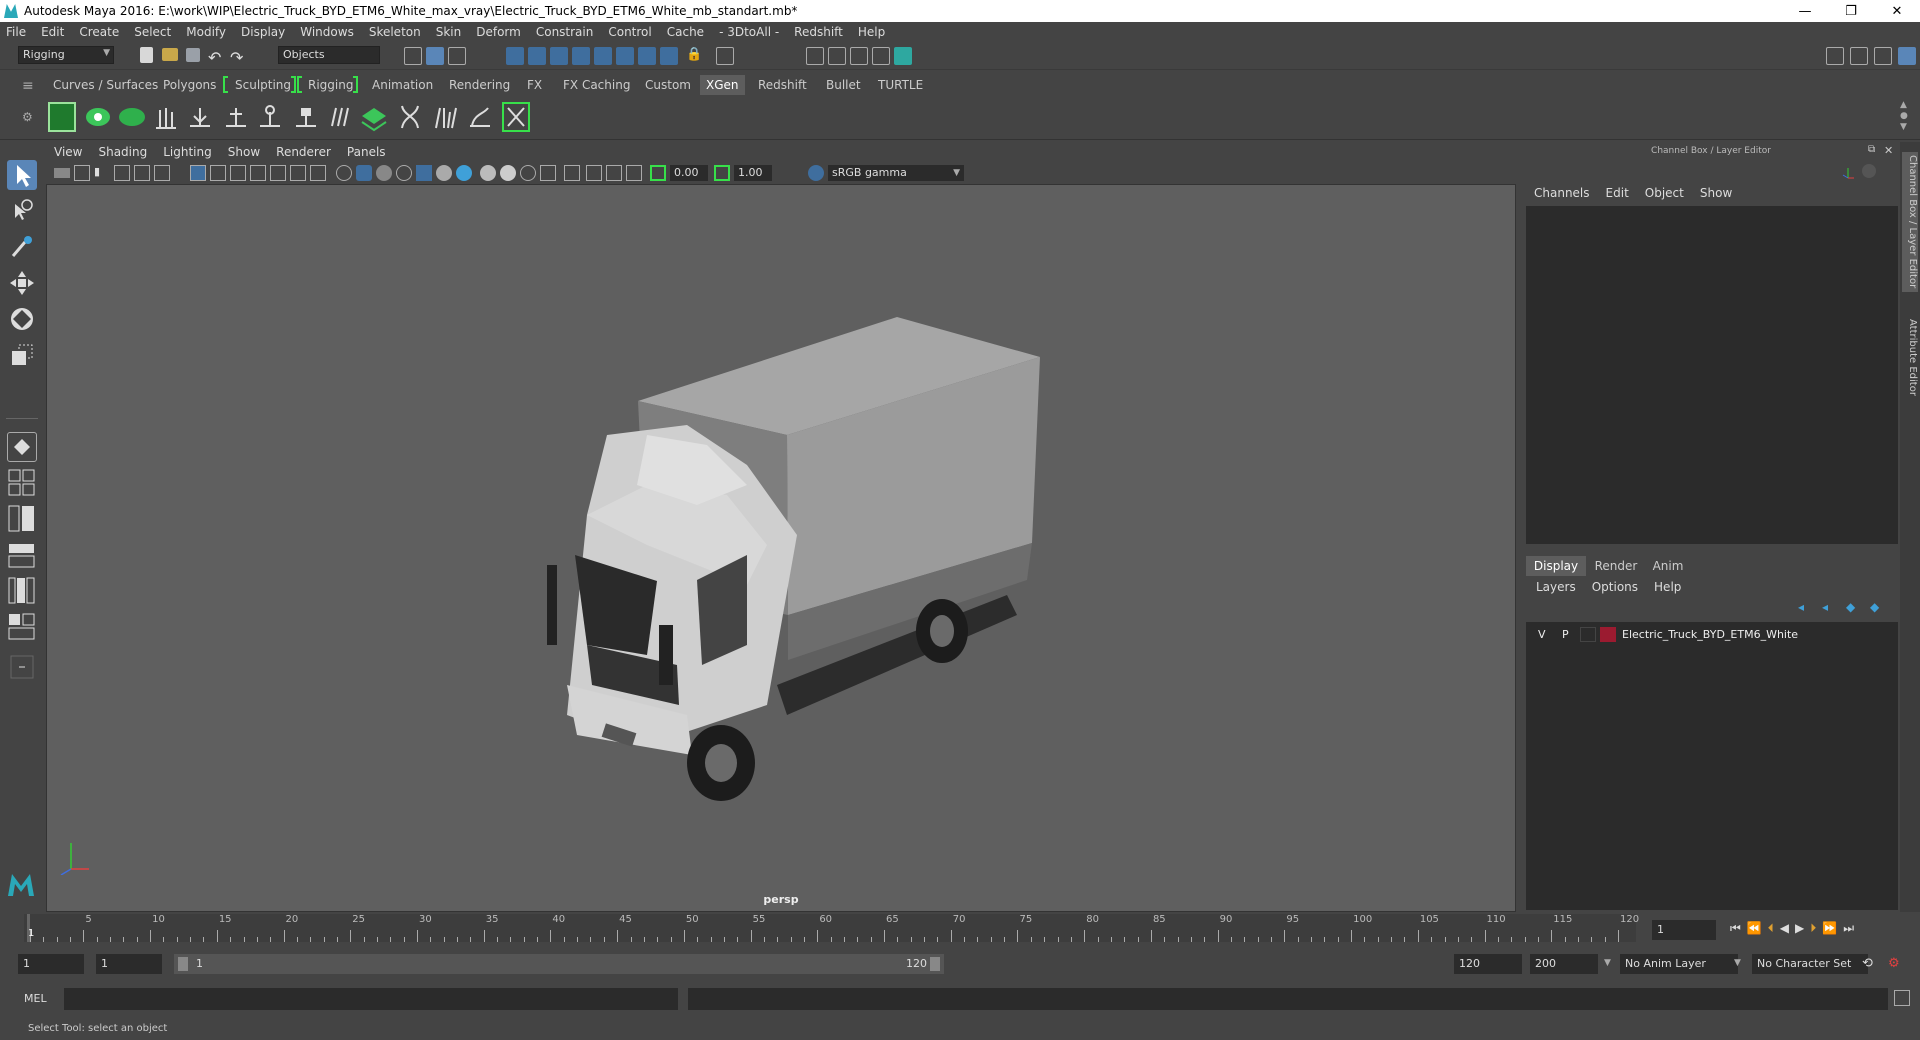 The image size is (1920, 1040). I want to click on step-forward-frame-icon: ⏵, so click(1813, 928).